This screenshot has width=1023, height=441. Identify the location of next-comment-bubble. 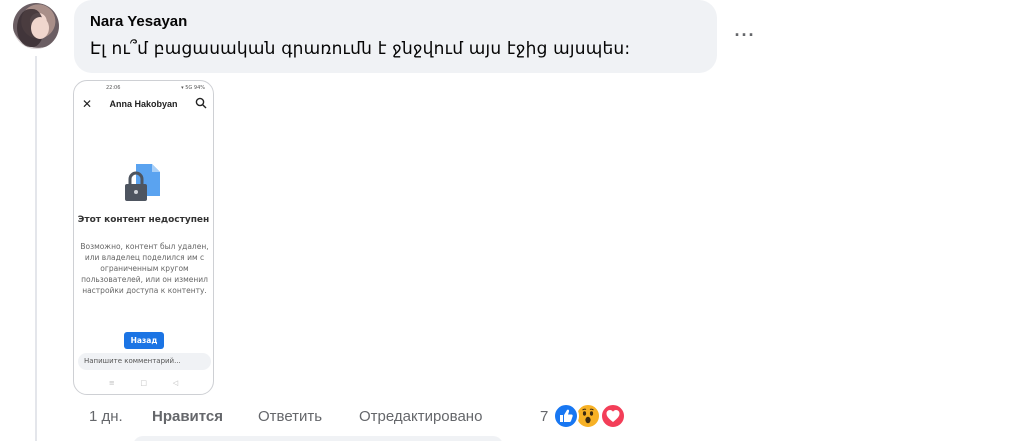
(318, 438).